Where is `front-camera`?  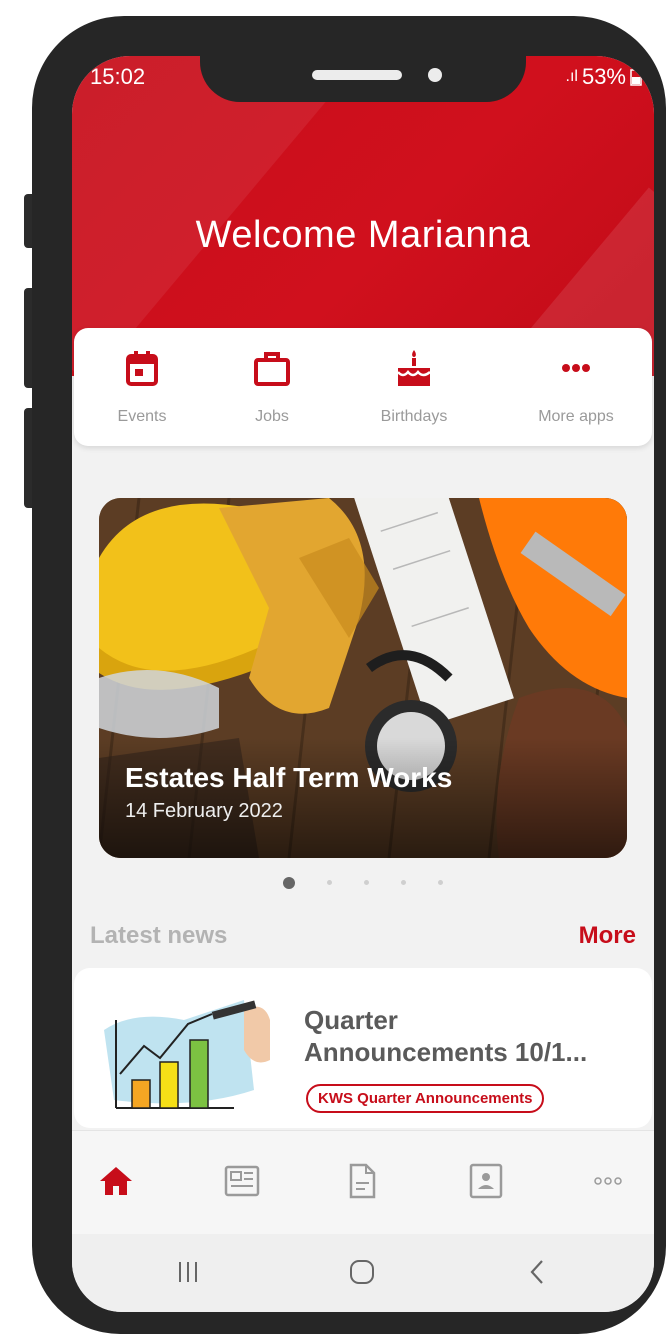
front-camera is located at coordinates (435, 75).